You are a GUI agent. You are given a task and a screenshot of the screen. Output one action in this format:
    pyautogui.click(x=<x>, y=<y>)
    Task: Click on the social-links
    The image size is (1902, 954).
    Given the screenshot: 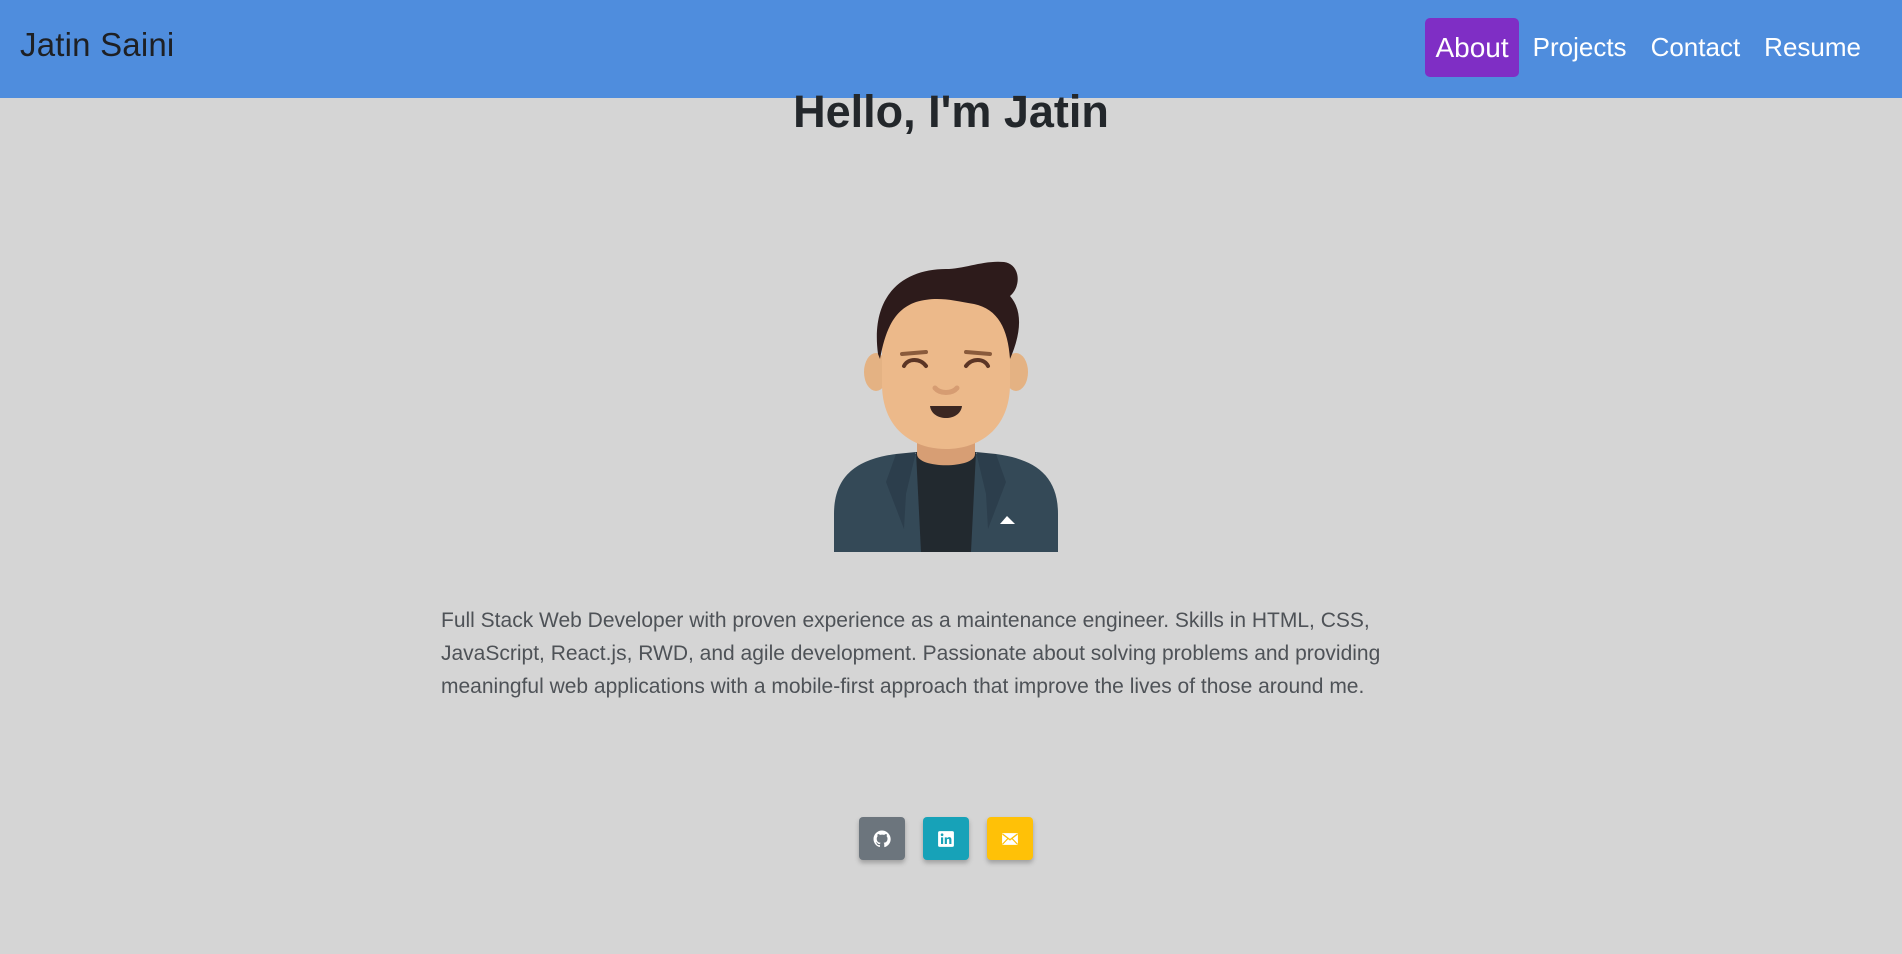 What is the action you would take?
    pyautogui.click(x=955, y=838)
    